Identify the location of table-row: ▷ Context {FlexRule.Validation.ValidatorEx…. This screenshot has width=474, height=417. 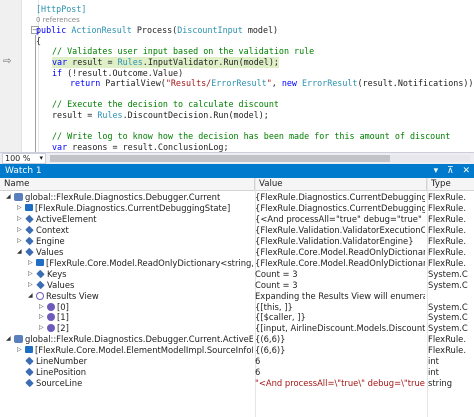
(237, 230).